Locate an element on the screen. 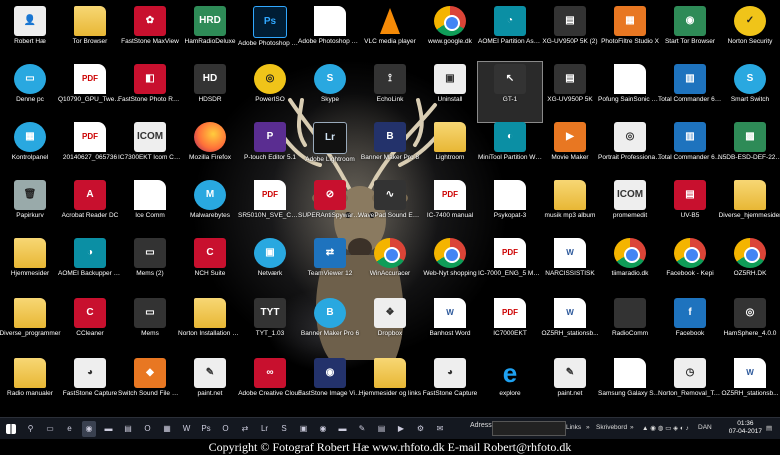 The height and width of the screenshot is (455, 780). desktop-icon: f Facebook is located at coordinates (690, 326).